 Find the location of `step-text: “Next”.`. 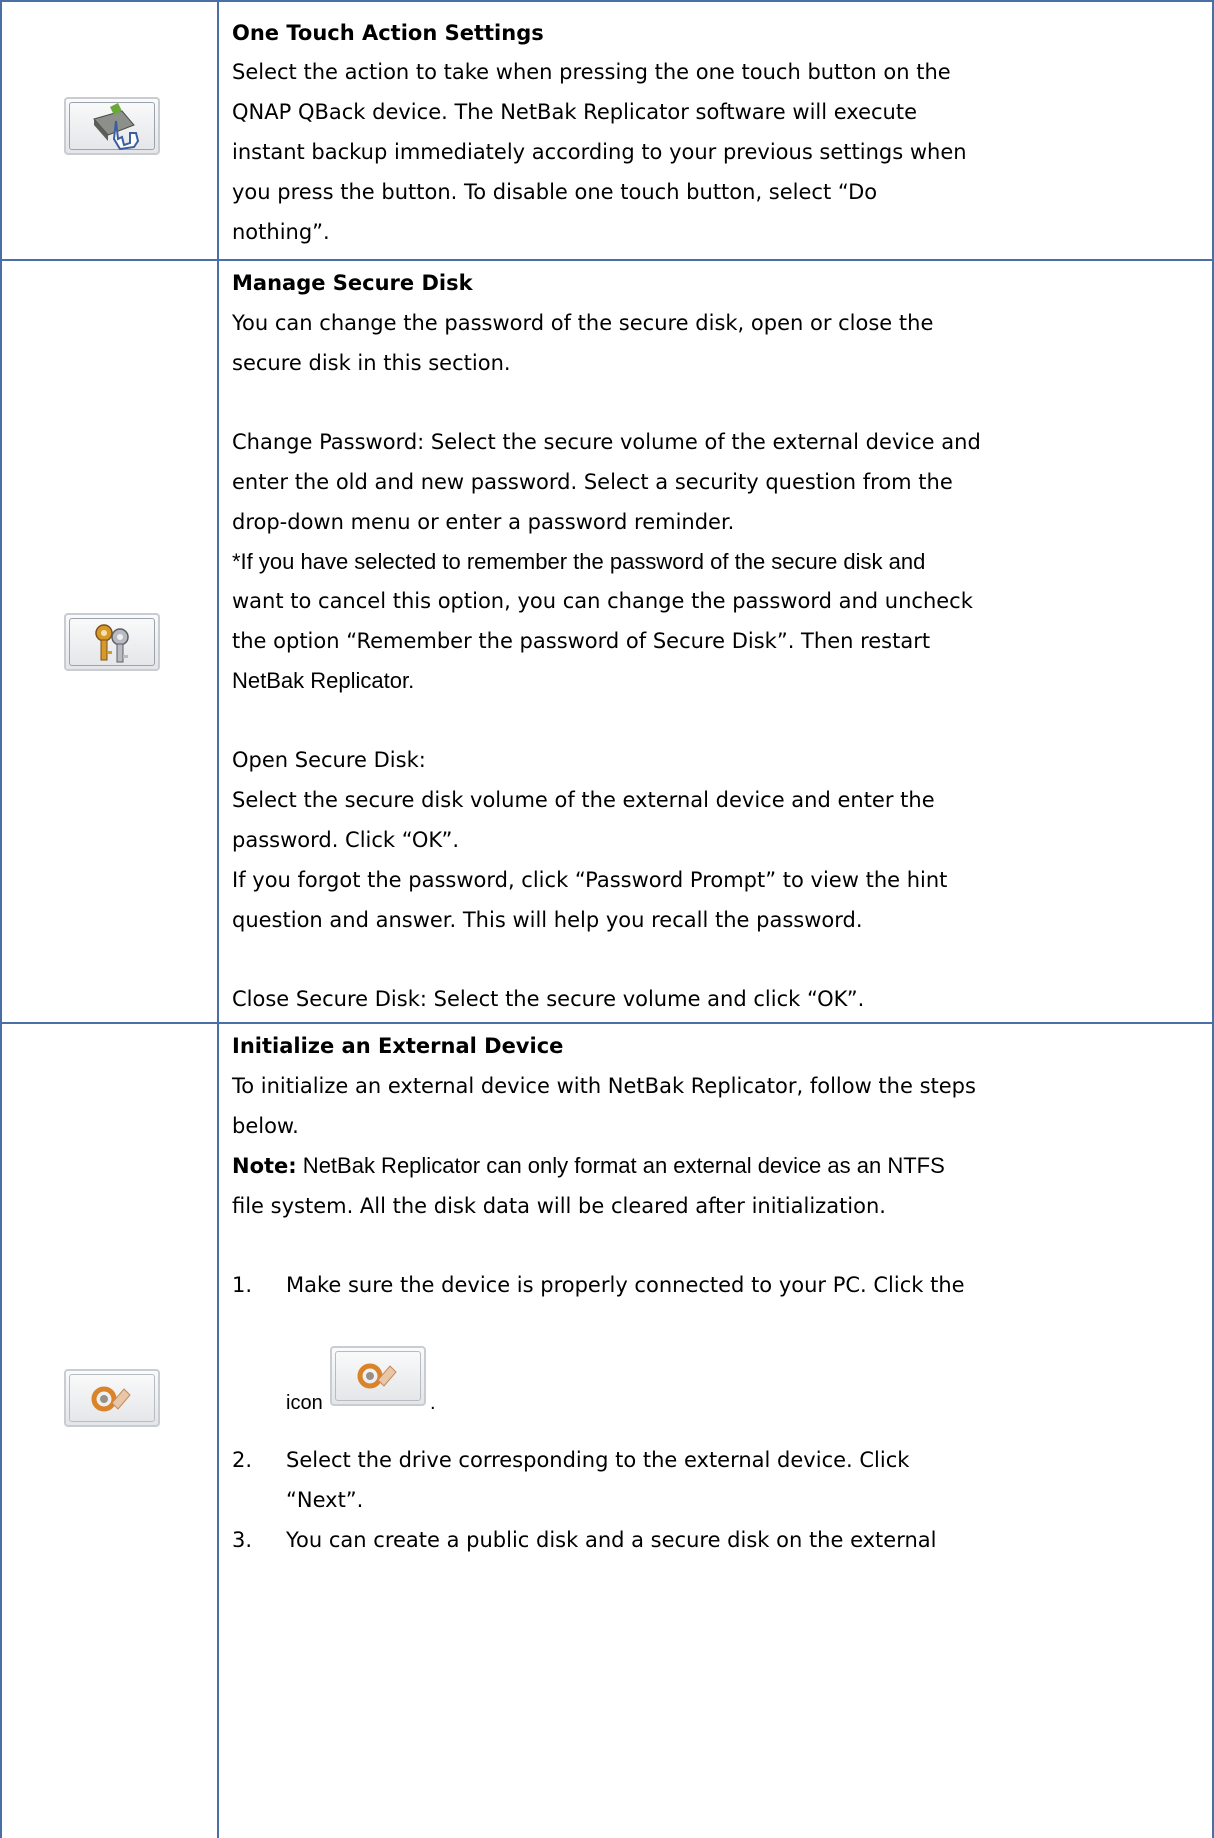

step-text: “Next”. is located at coordinates (325, 1500).